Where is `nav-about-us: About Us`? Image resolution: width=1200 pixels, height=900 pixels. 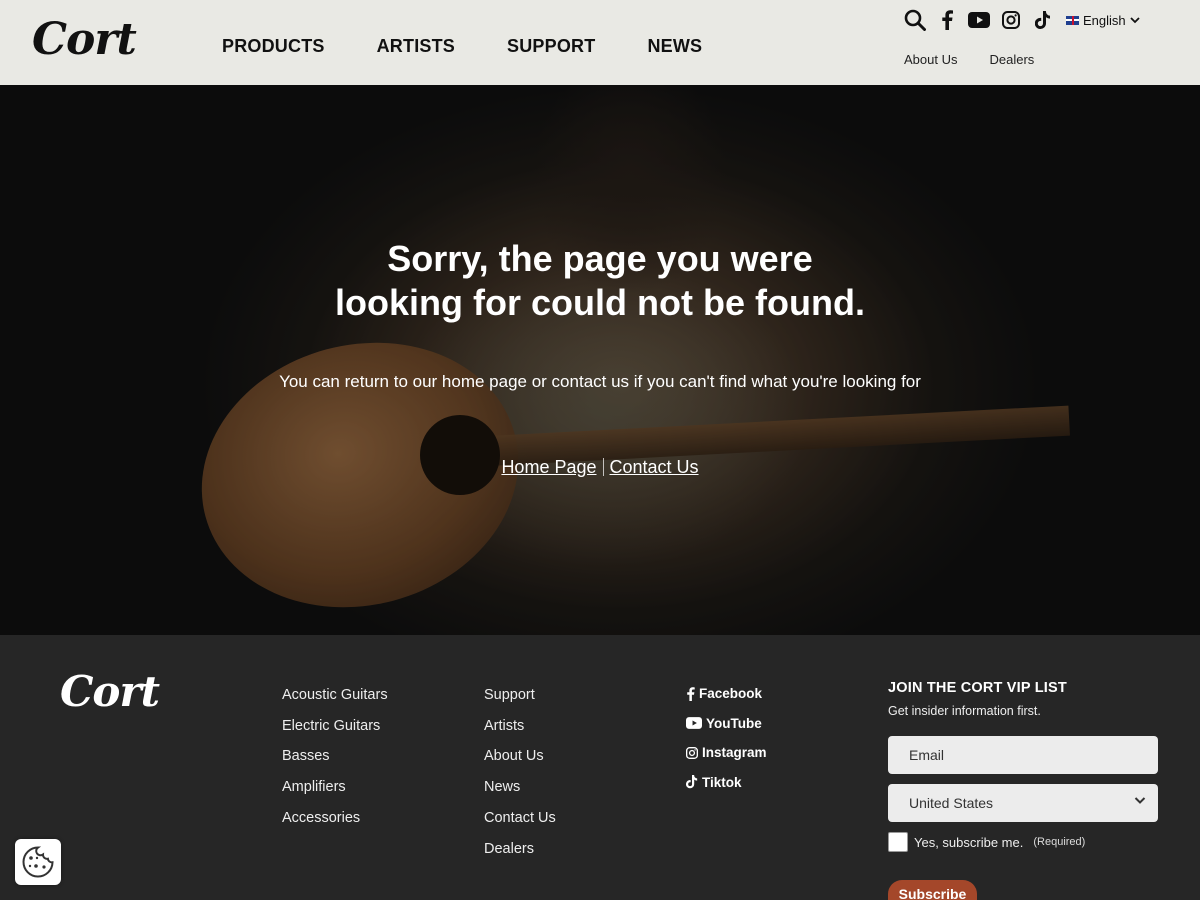 nav-about-us: About Us is located at coordinates (930, 59).